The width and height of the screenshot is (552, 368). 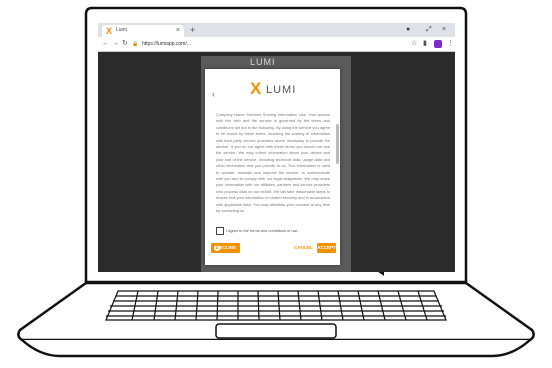 I want to click on window-close-icon: ×, so click(x=444, y=29).